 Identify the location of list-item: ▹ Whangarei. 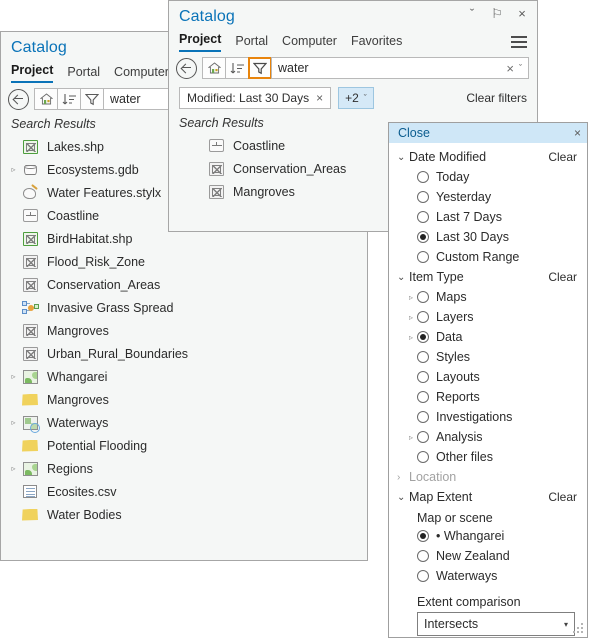
(184, 376).